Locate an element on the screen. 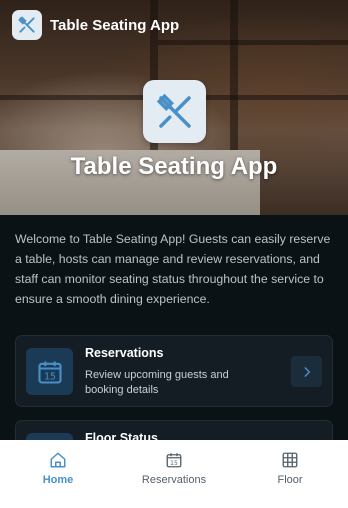 This screenshot has height=508, width=348. tab-label: Floor is located at coordinates (290, 480).